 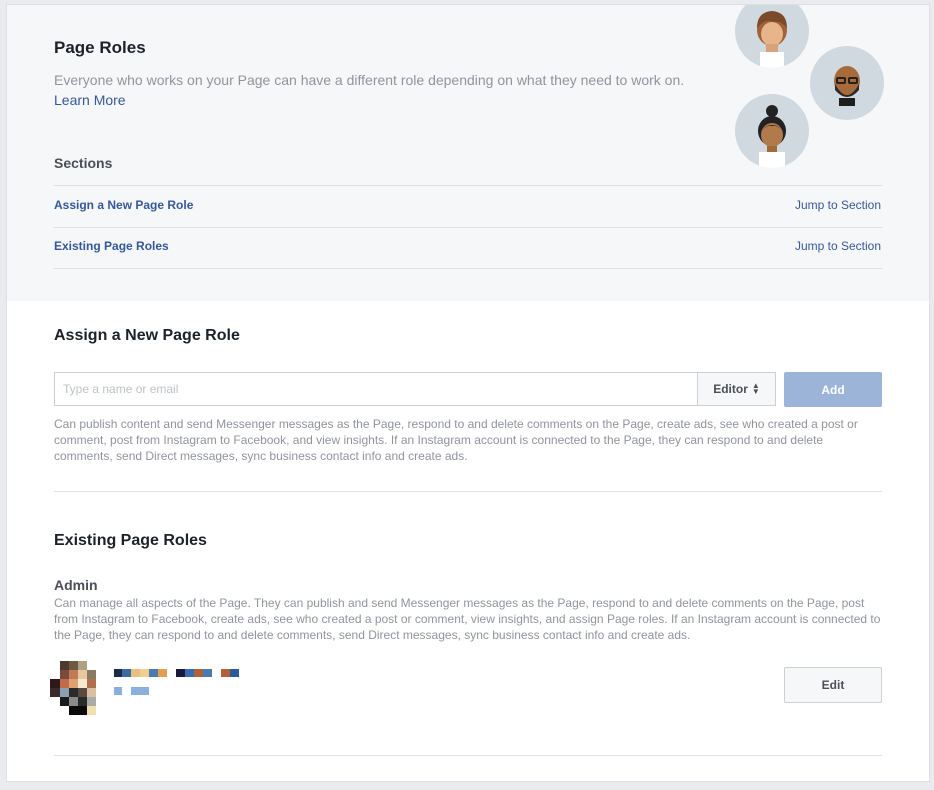 I want to click on page-title: Page Roles, so click(x=100, y=47).